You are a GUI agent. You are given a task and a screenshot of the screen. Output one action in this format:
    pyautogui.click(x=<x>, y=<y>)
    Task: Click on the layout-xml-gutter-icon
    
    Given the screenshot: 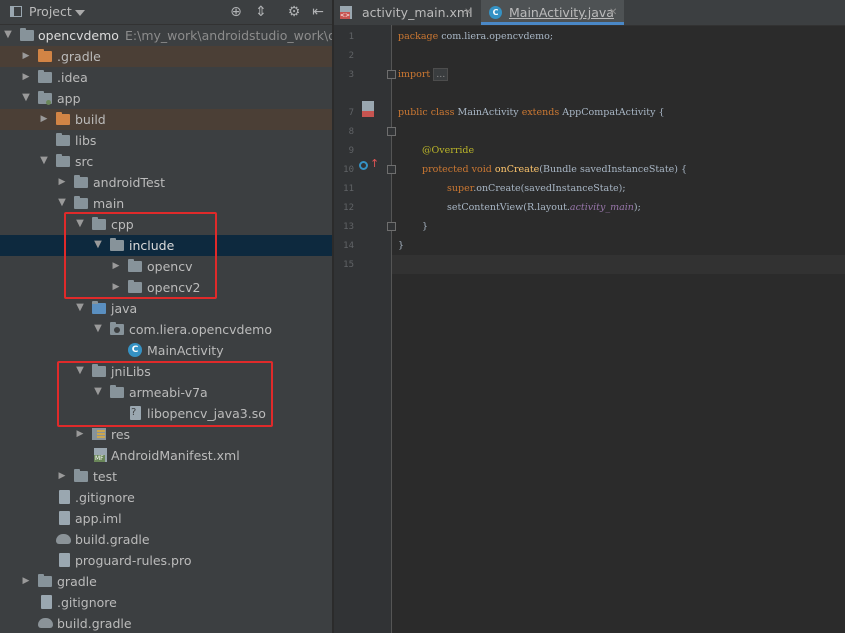 What is the action you would take?
    pyautogui.click(x=368, y=109)
    